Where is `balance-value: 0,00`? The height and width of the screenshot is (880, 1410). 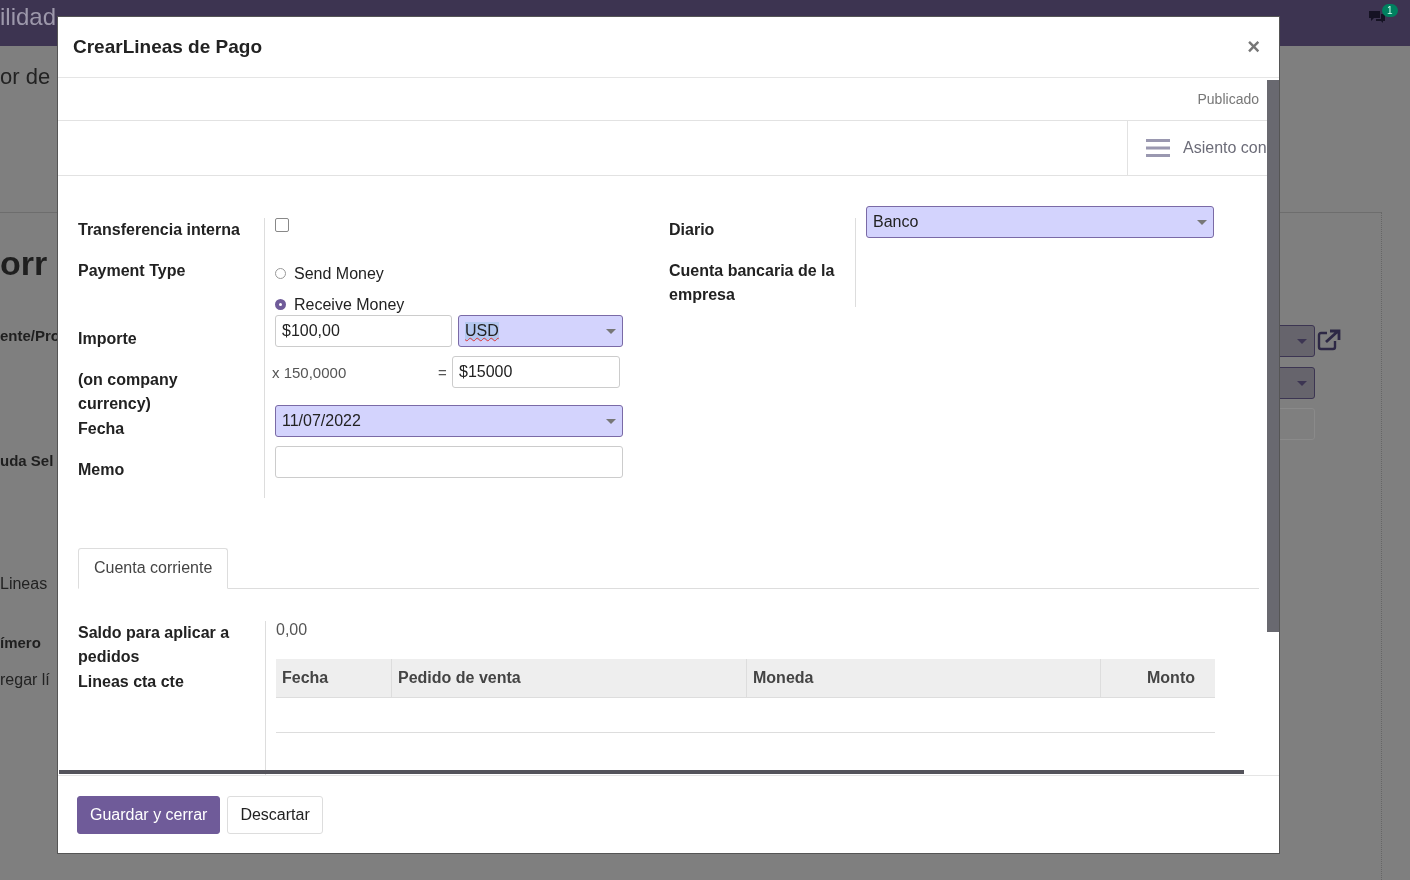 balance-value: 0,00 is located at coordinates (292, 630).